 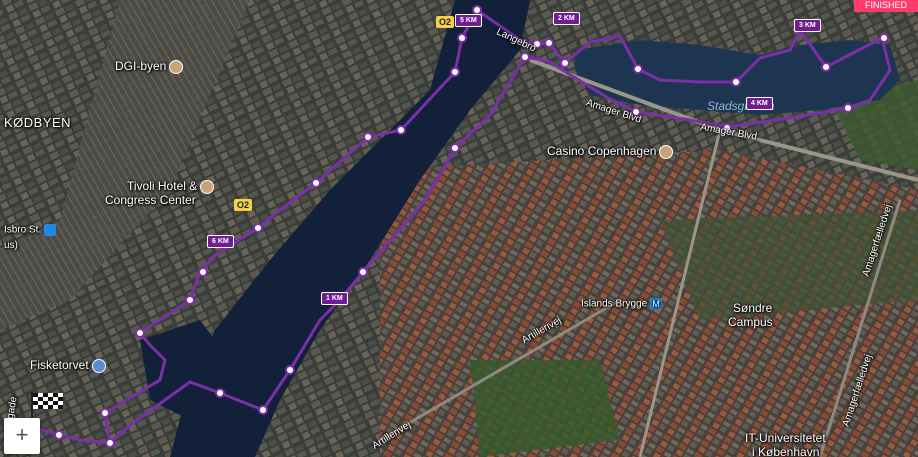 I want to click on top-right-button: FINISHED, so click(x=886, y=6).